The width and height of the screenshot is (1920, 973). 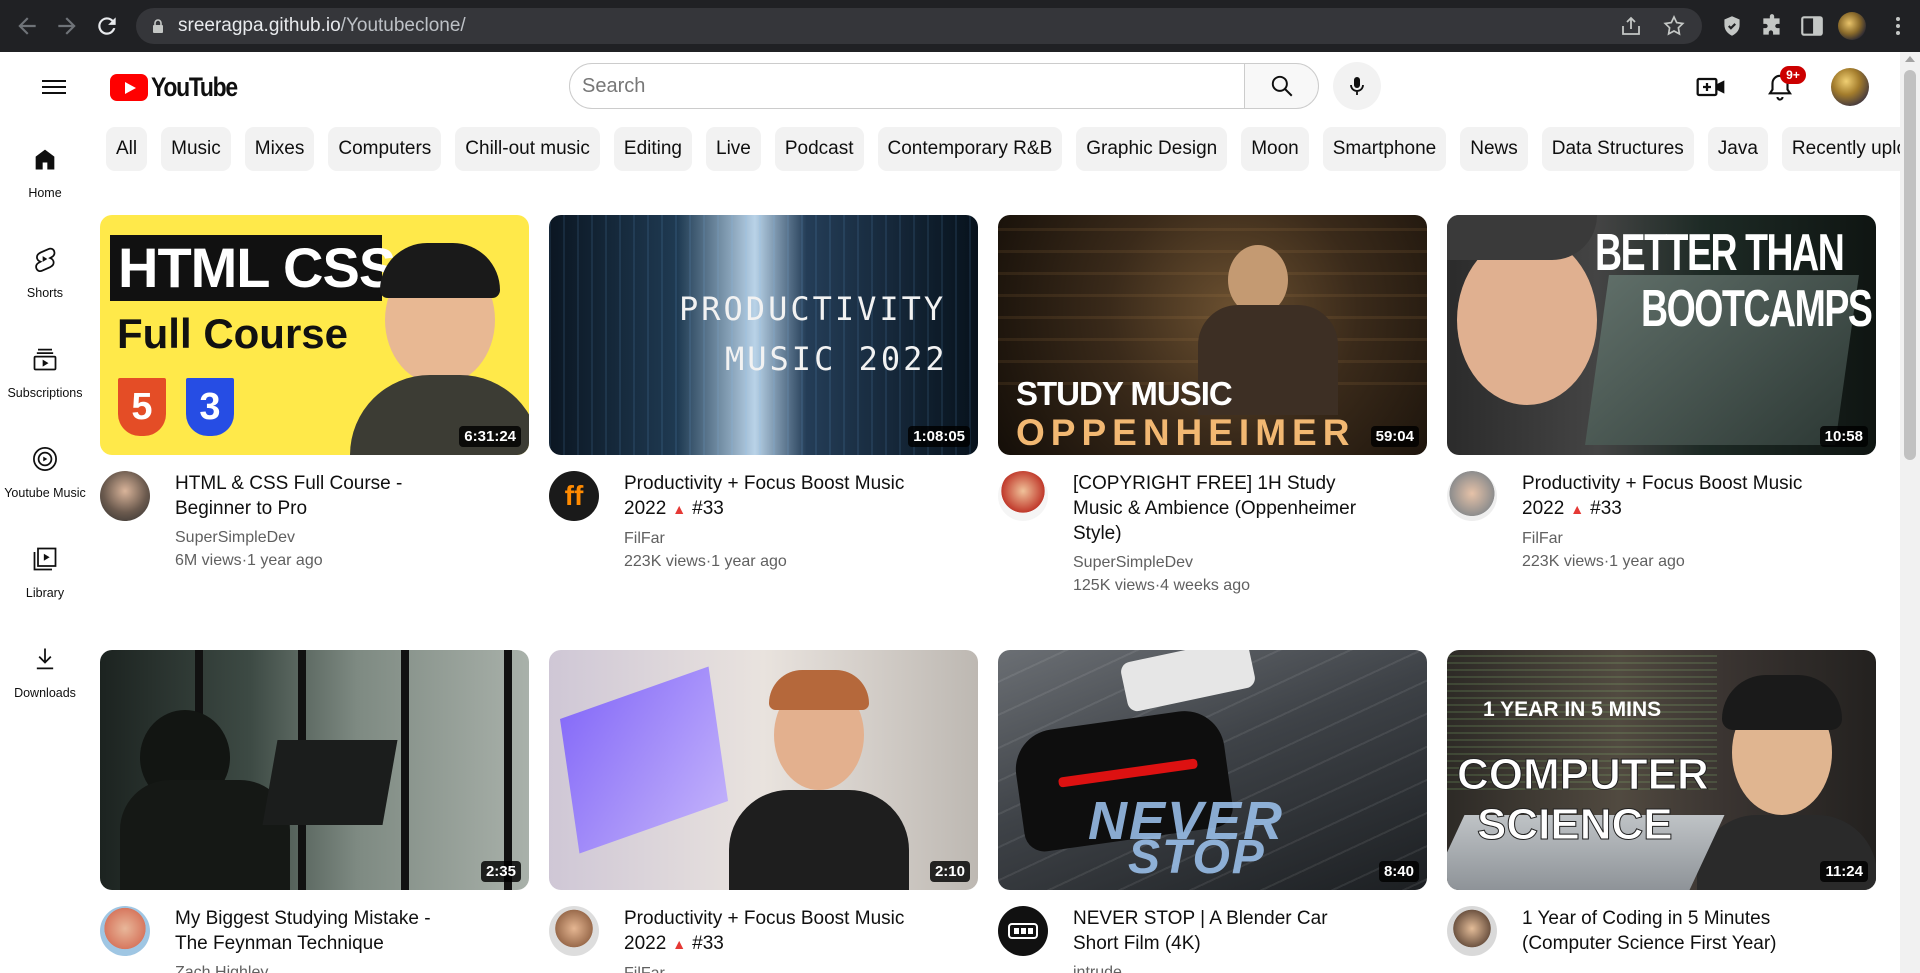 I want to click on chip-all: All, so click(x=127, y=149).